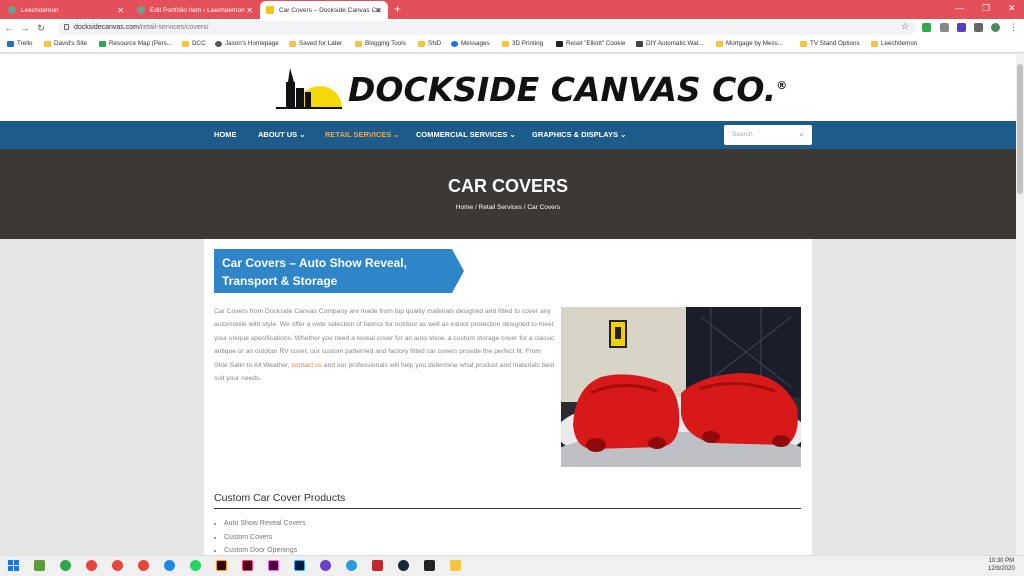 This screenshot has width=1024, height=576. I want to click on windows-taskbar, so click(512, 565).